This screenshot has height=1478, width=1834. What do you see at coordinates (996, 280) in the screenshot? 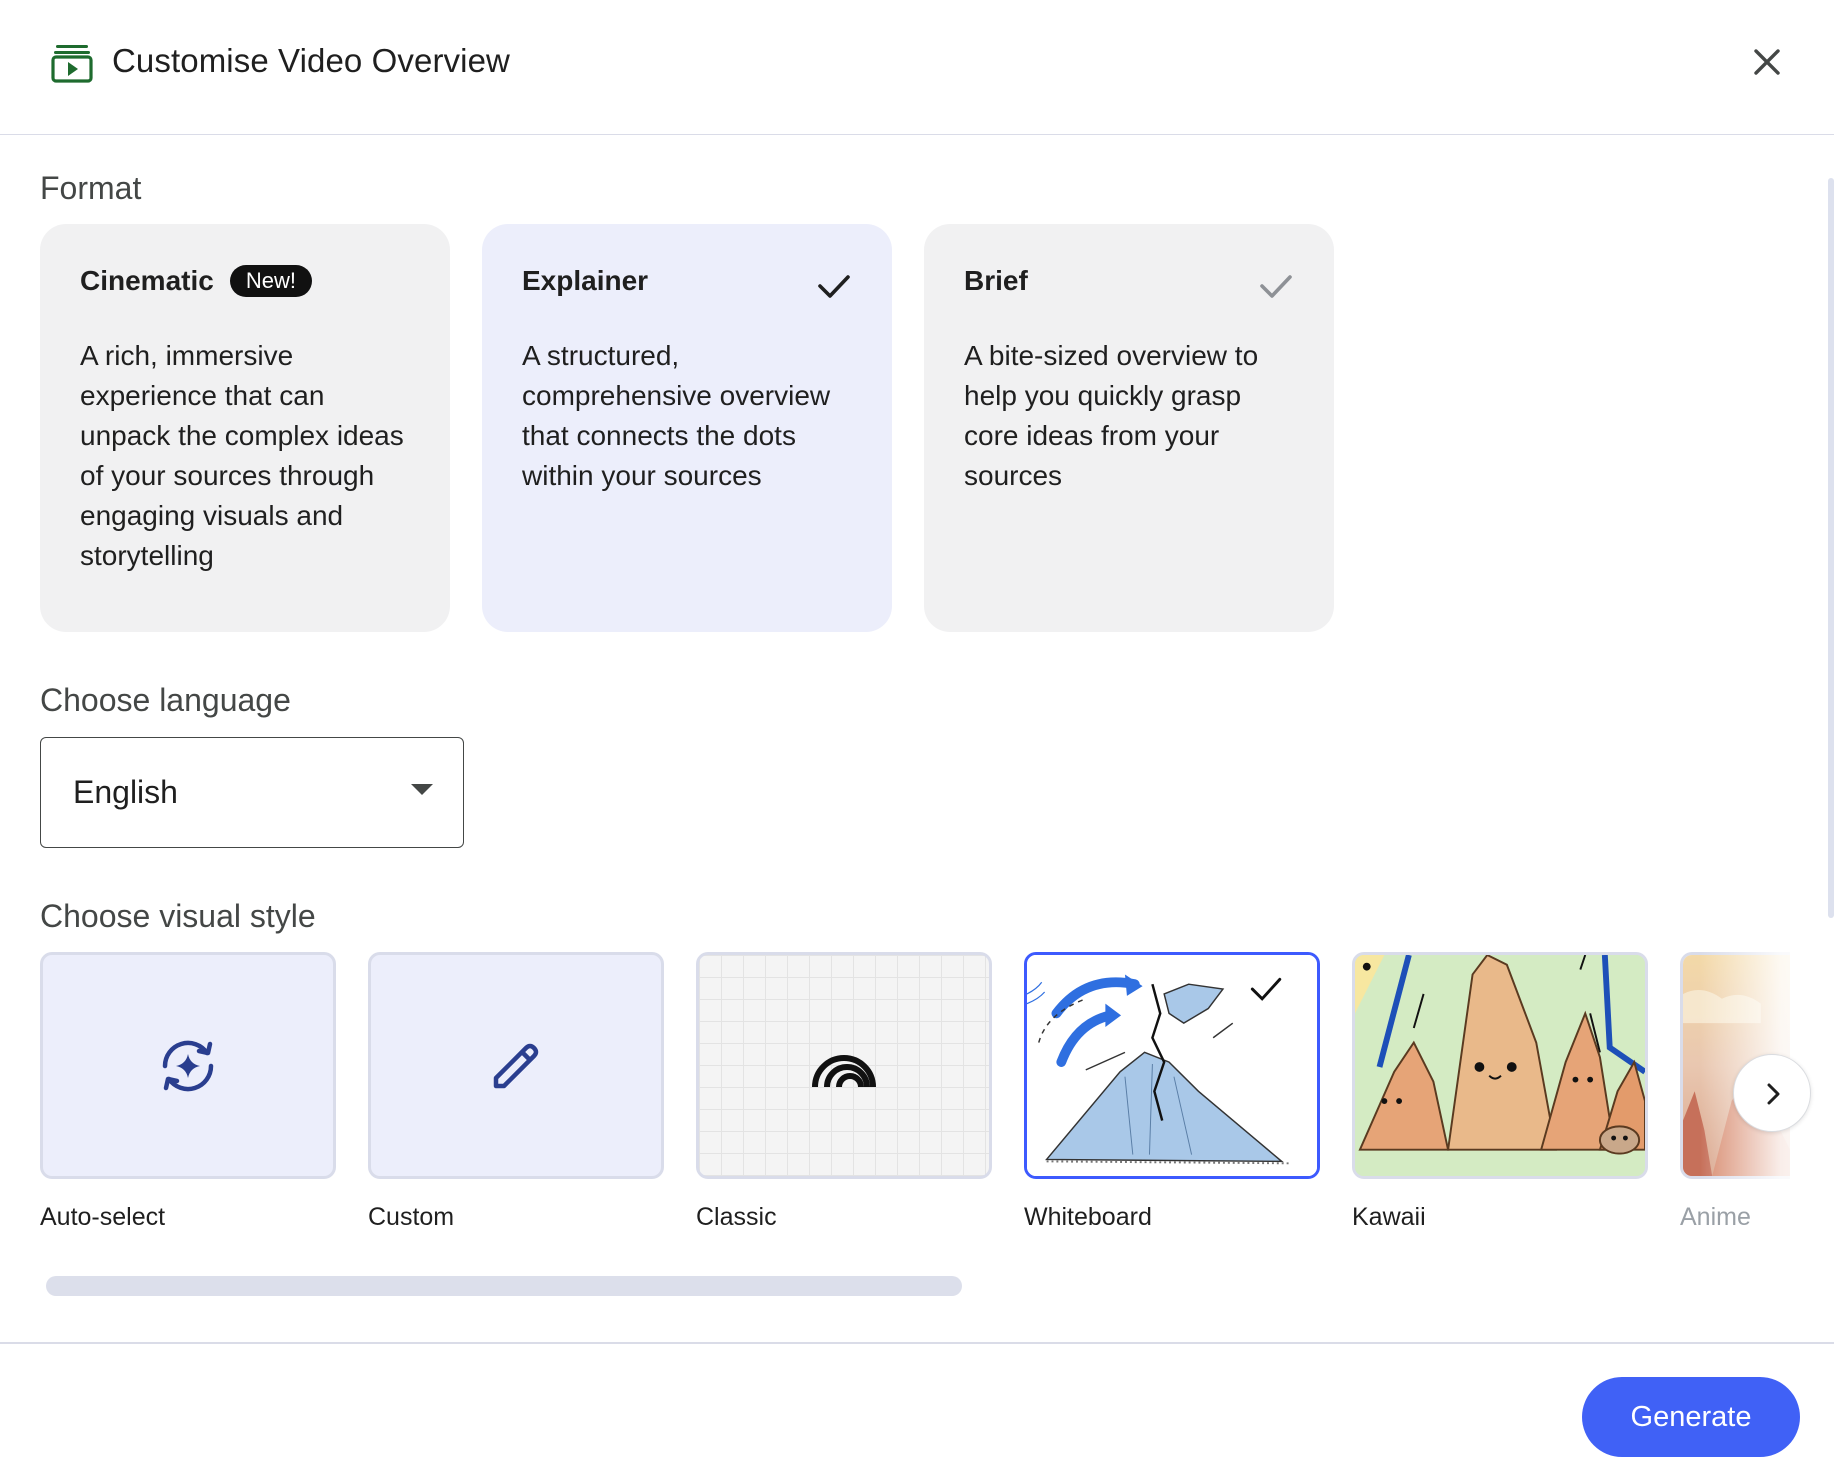
I see `format-card-title: Brief` at bounding box center [996, 280].